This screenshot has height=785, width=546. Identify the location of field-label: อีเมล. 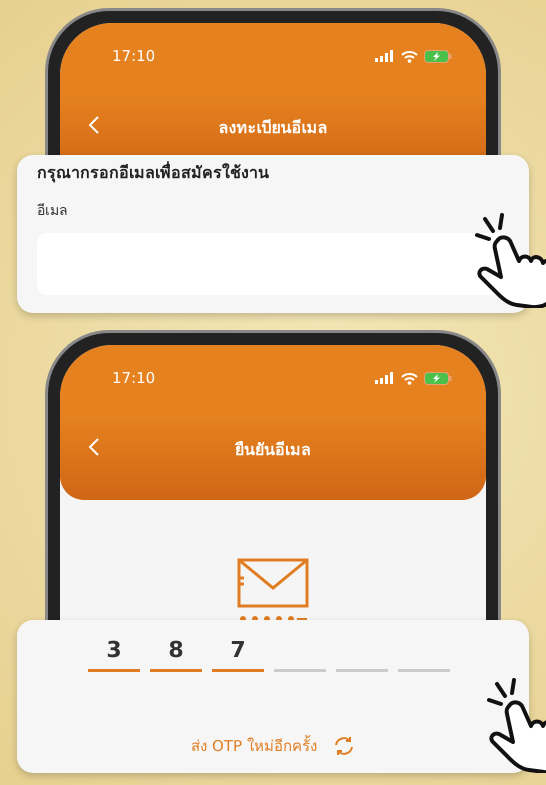
(52, 211).